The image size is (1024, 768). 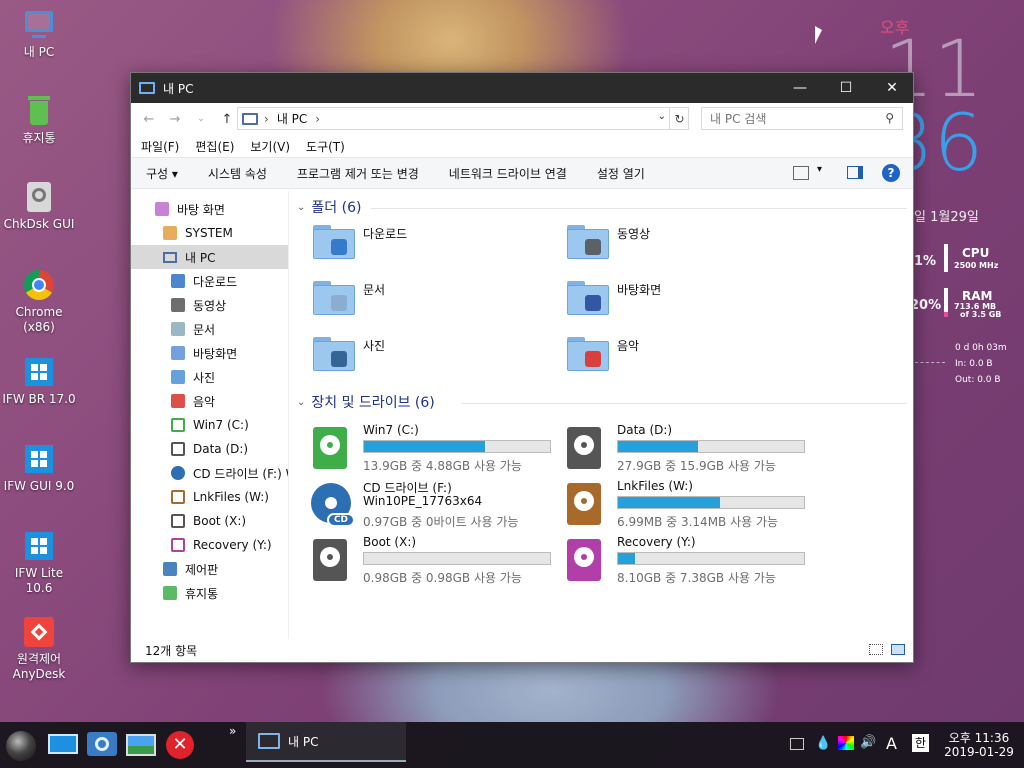 I want to click on folders-group-header: ⌄ 폴더 (6), so click(x=329, y=207).